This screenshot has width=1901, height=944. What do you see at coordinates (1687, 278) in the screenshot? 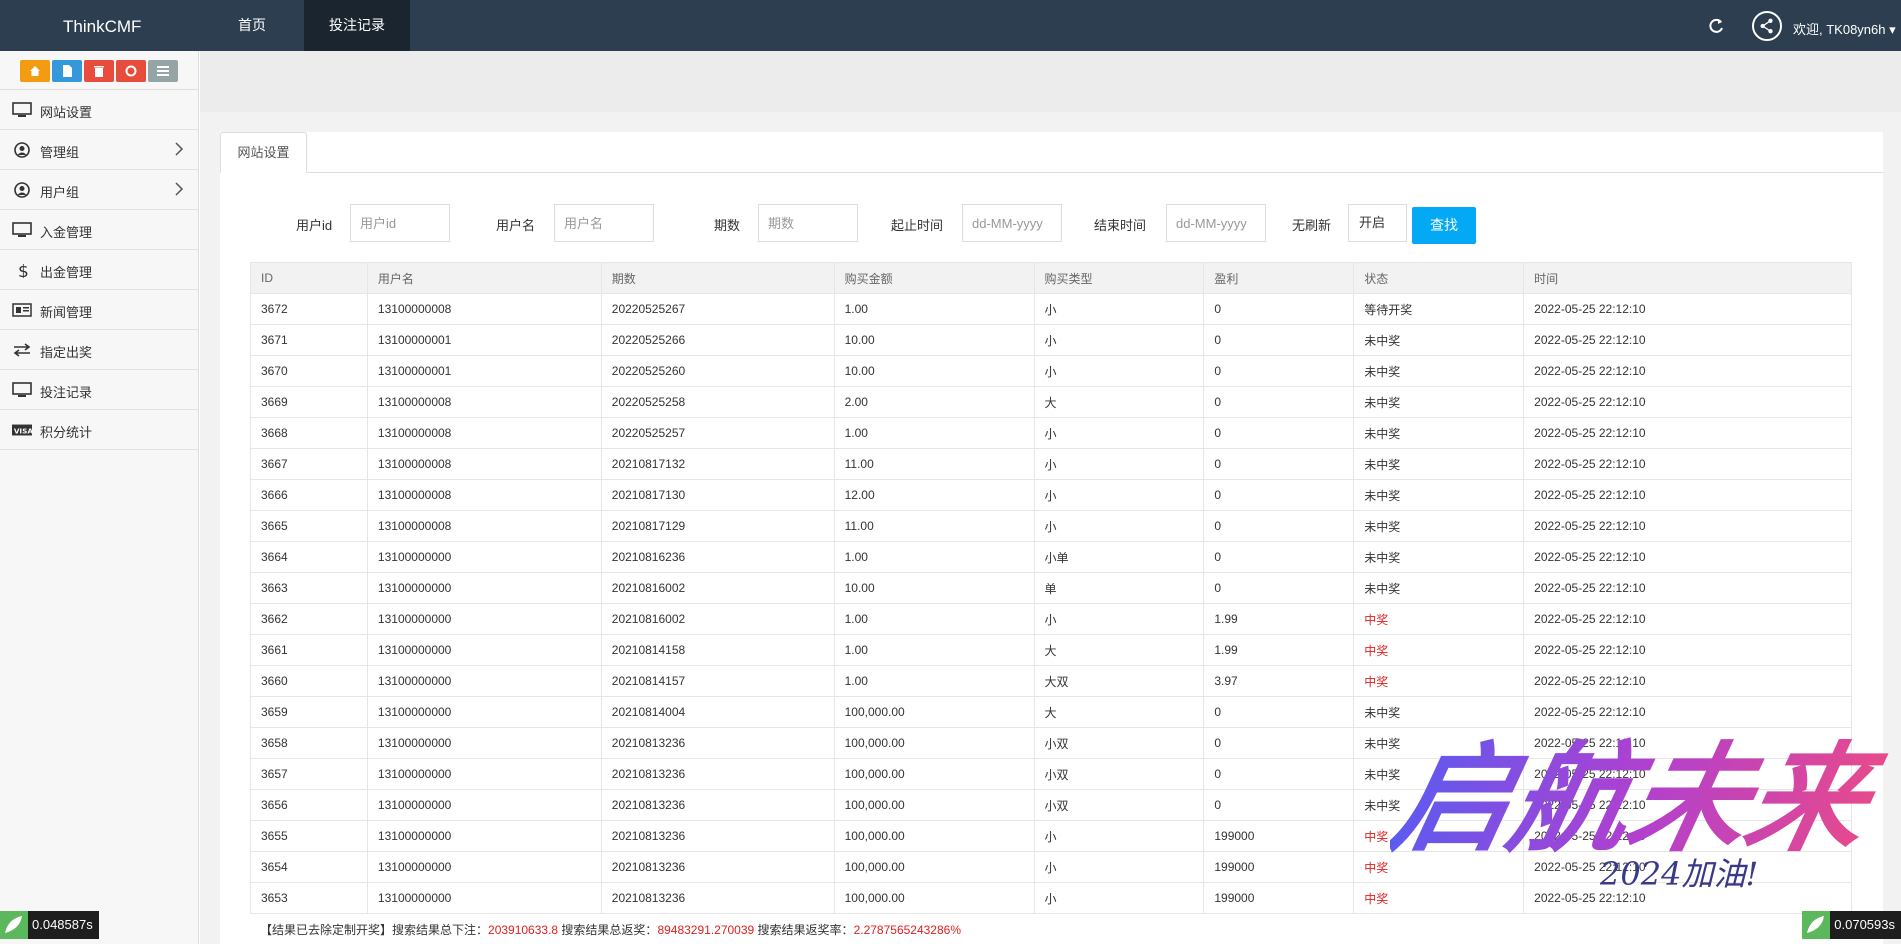
I see `column-header: 时间` at bounding box center [1687, 278].